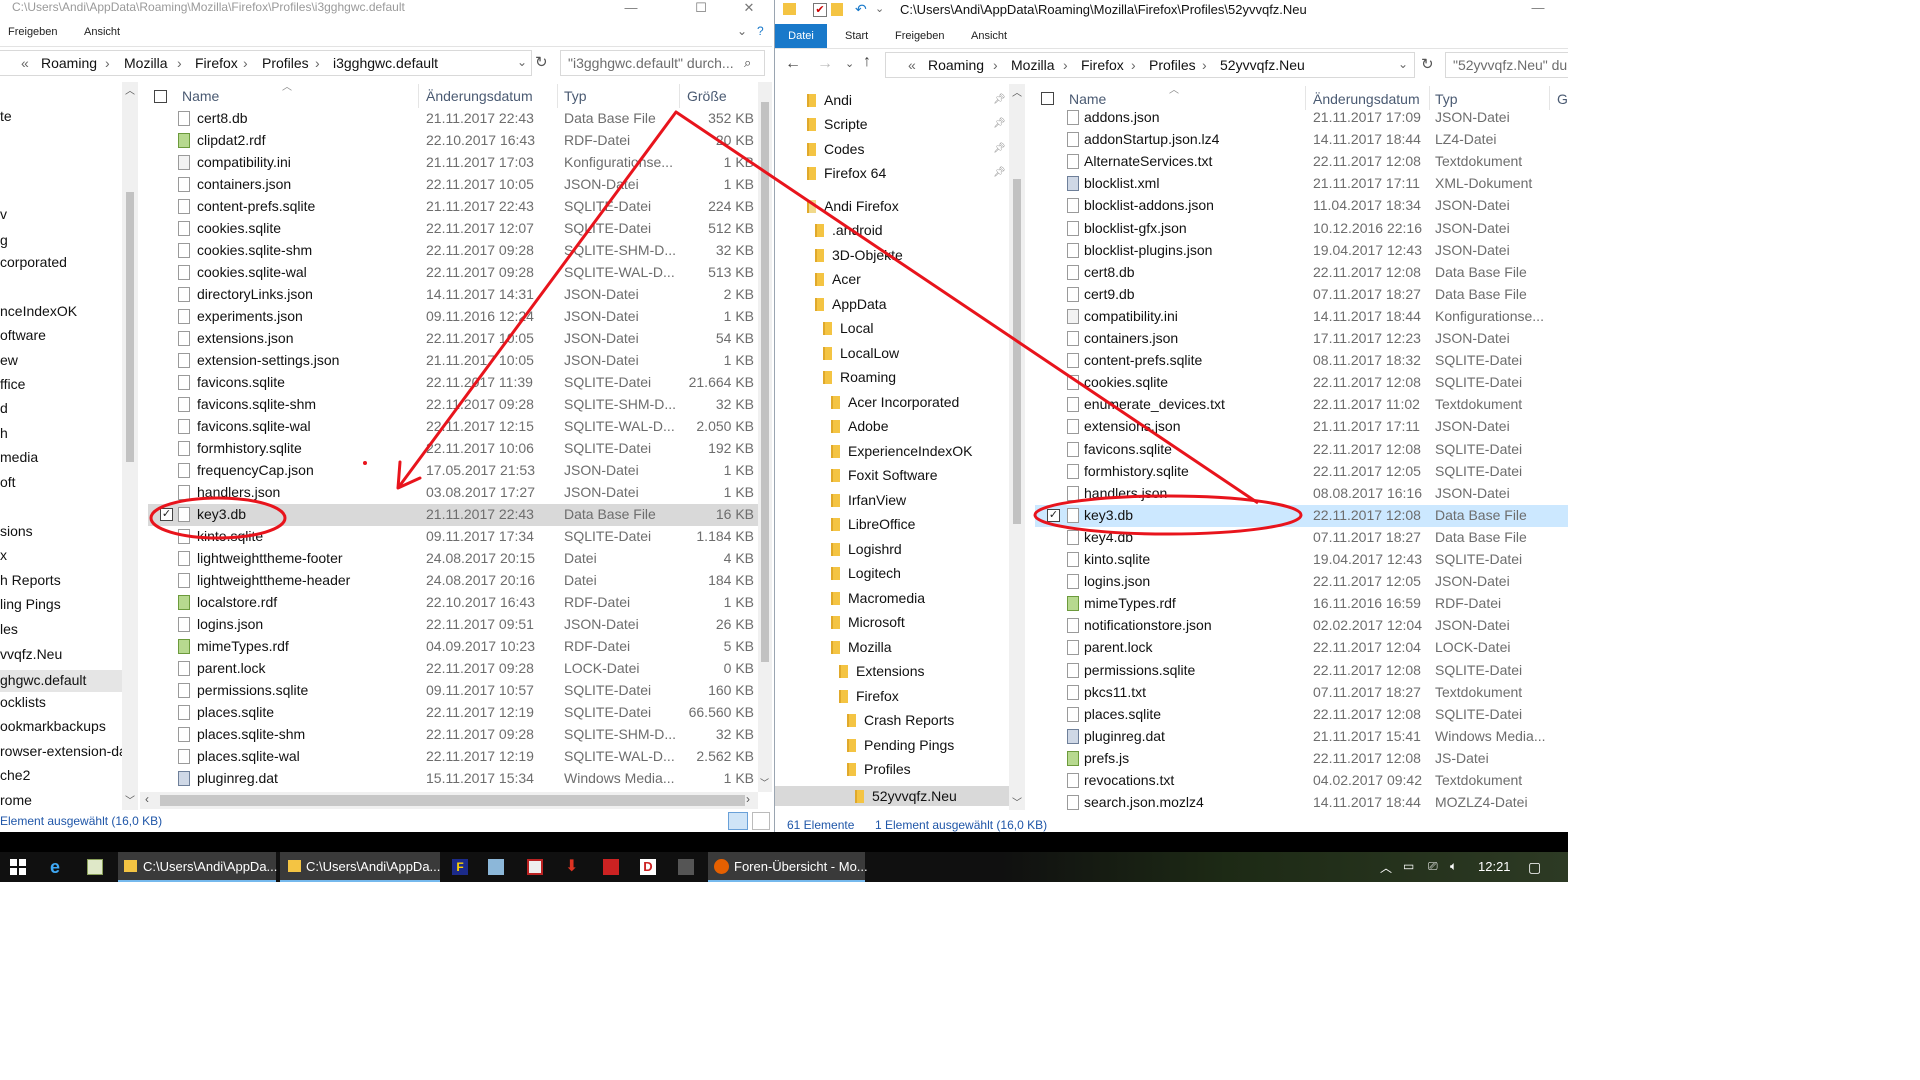 The image size is (1920, 1080). I want to click on tiles-view-icon, so click(761, 821).